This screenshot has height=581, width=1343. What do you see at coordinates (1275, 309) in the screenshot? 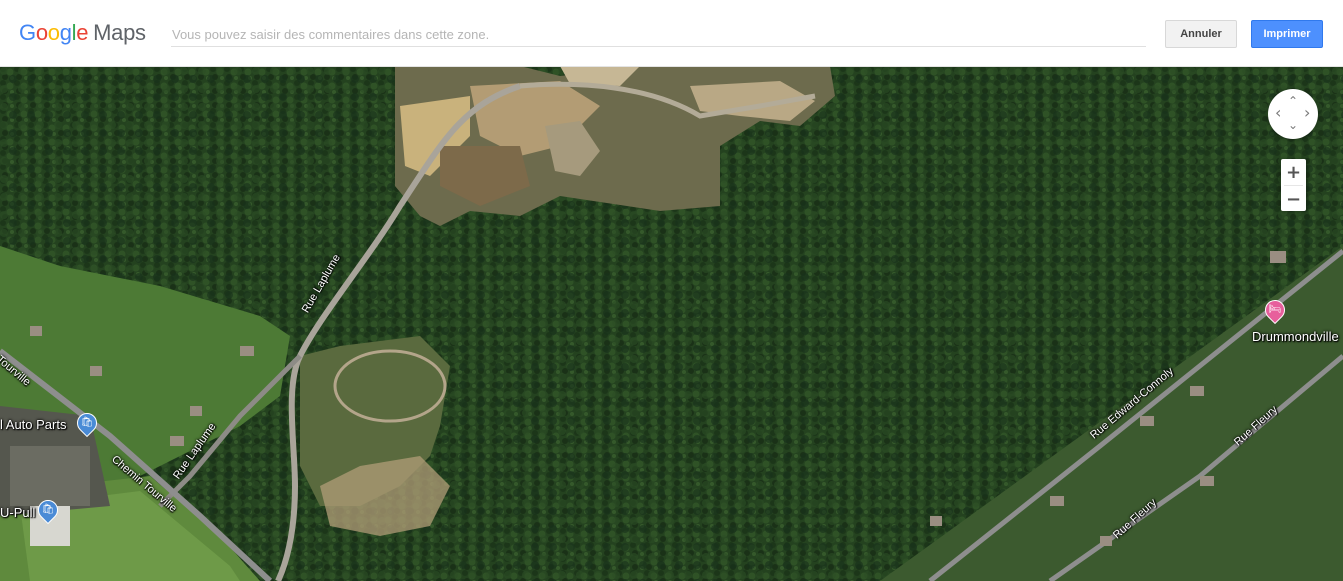
I see `bed-icon: 🛏` at bounding box center [1275, 309].